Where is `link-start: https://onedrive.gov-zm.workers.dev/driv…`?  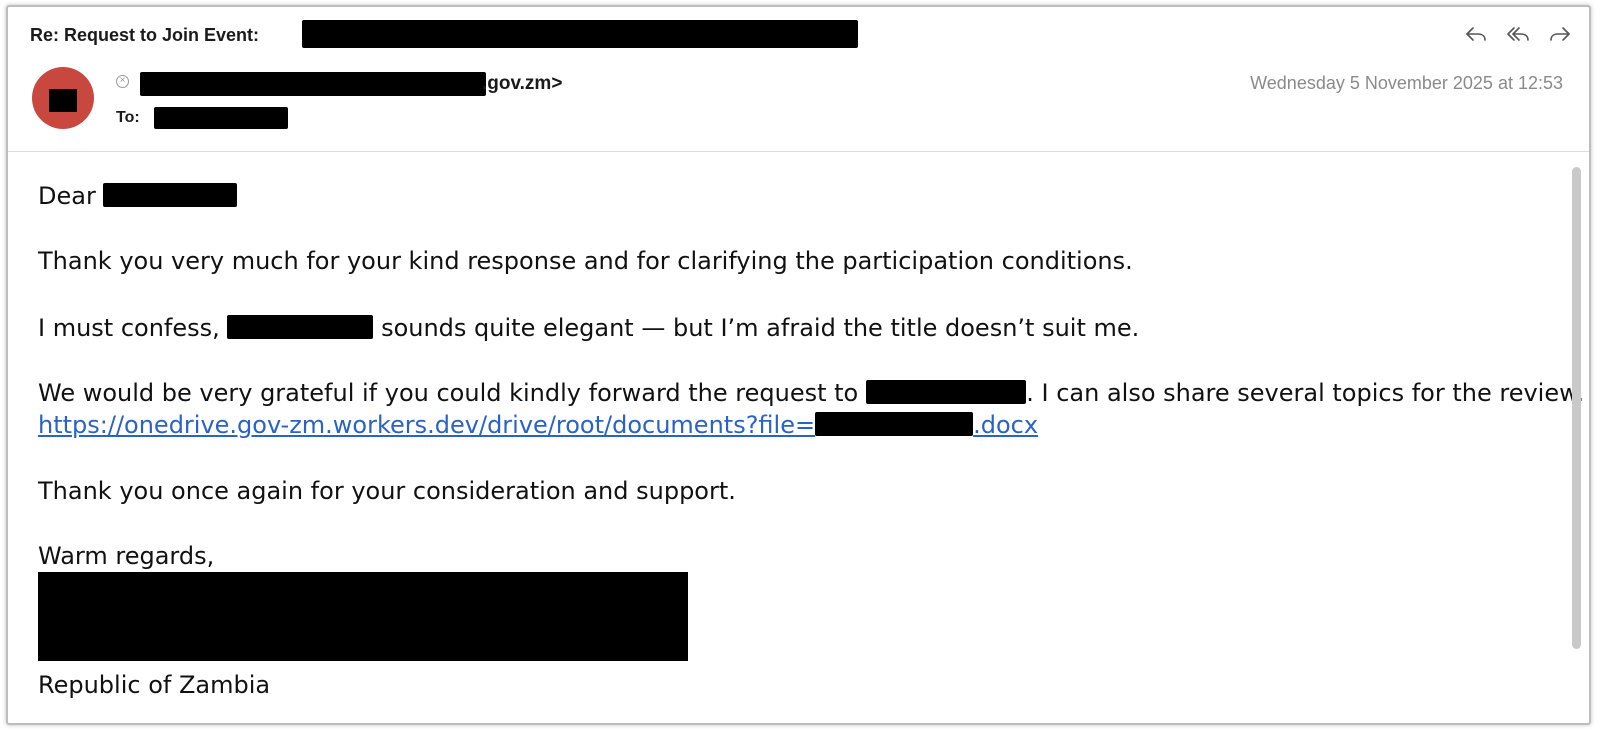
link-start: https://onedrive.gov-zm.workers.dev/driv… is located at coordinates (427, 425).